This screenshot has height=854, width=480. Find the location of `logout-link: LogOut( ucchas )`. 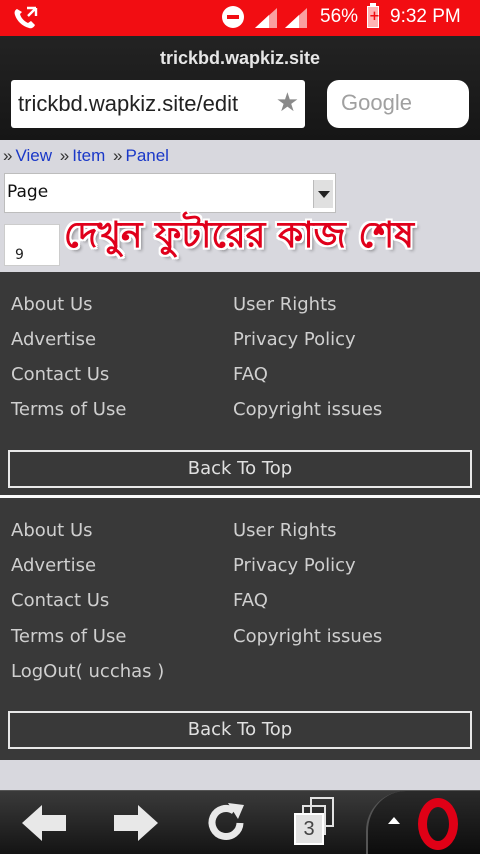

logout-link: LogOut( ucchas ) is located at coordinates (87, 671).